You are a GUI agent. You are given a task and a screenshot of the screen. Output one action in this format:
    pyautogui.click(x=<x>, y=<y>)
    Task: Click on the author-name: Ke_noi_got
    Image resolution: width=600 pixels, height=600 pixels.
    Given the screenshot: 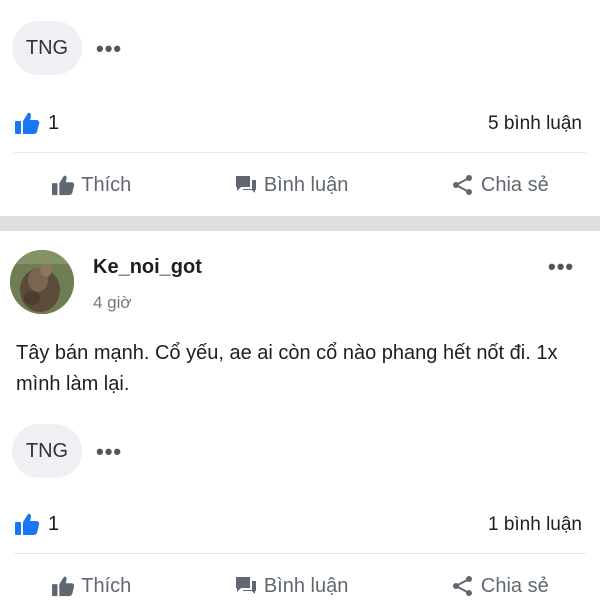 What is the action you would take?
    pyautogui.click(x=147, y=267)
    